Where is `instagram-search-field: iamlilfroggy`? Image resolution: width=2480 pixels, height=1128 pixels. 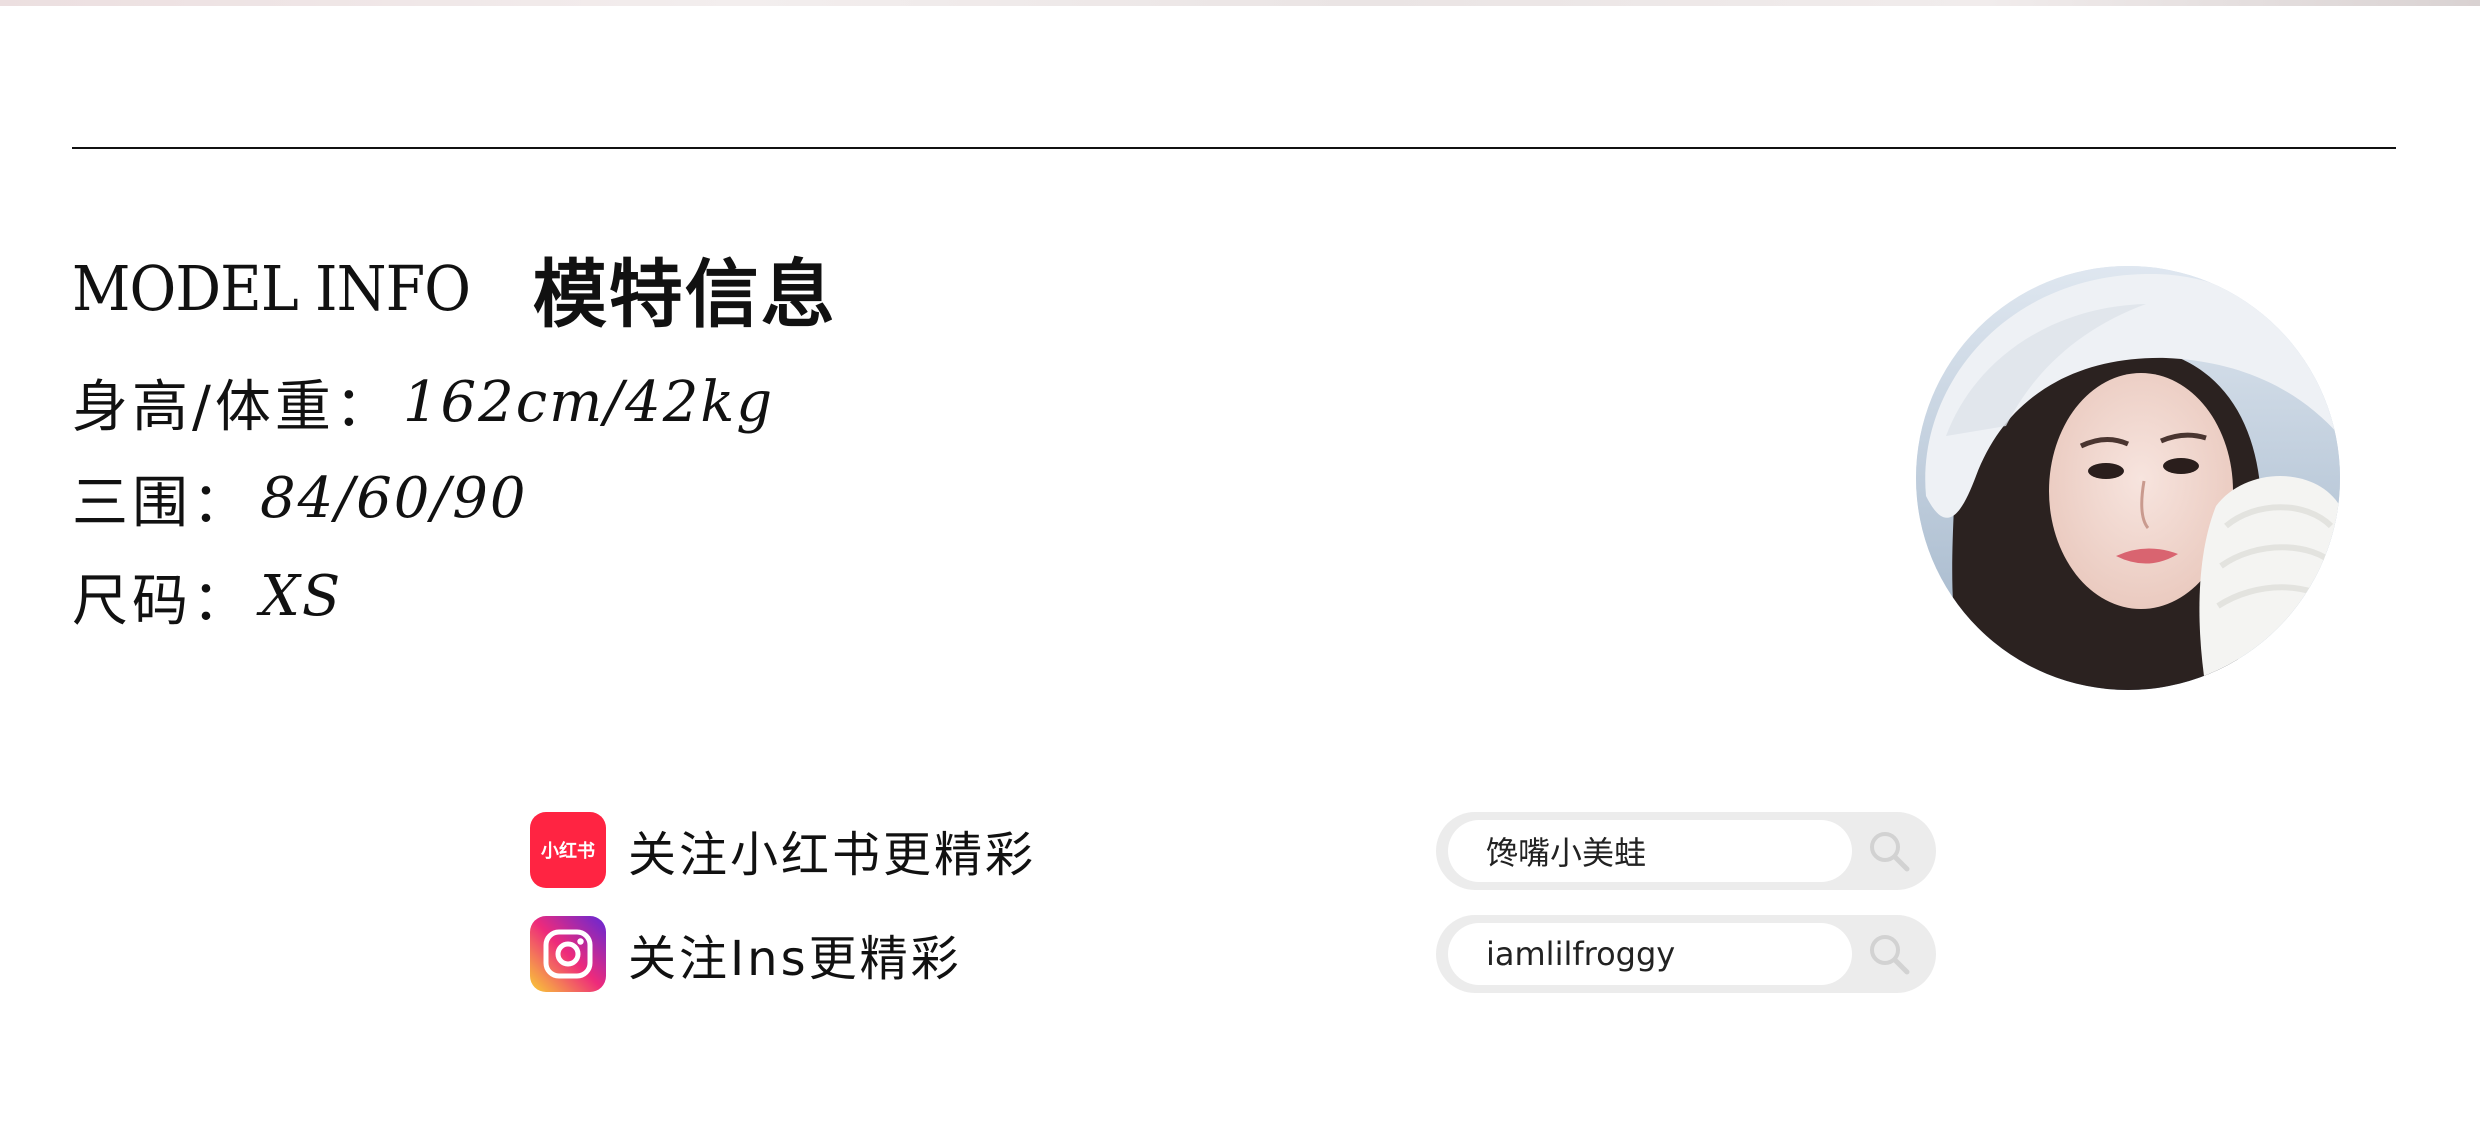
instagram-search-field: iamlilfroggy is located at coordinates (1650, 954).